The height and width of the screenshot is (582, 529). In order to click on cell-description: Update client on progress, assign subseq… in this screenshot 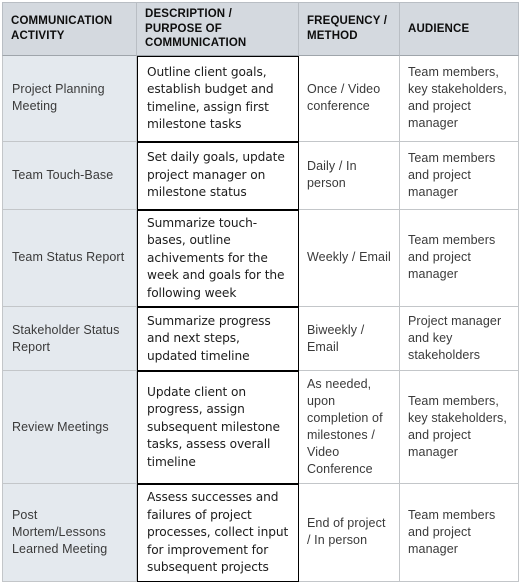, I will do `click(218, 427)`.